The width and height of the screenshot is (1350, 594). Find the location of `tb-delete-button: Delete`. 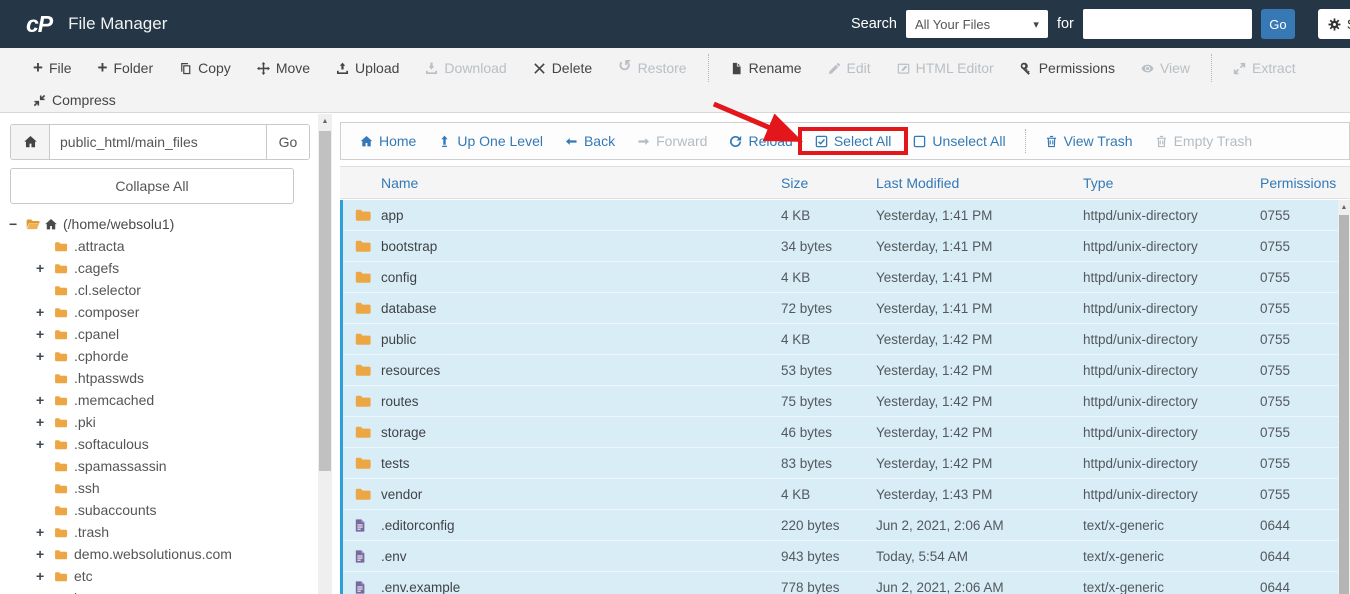

tb-delete-button: Delete is located at coordinates (562, 68).